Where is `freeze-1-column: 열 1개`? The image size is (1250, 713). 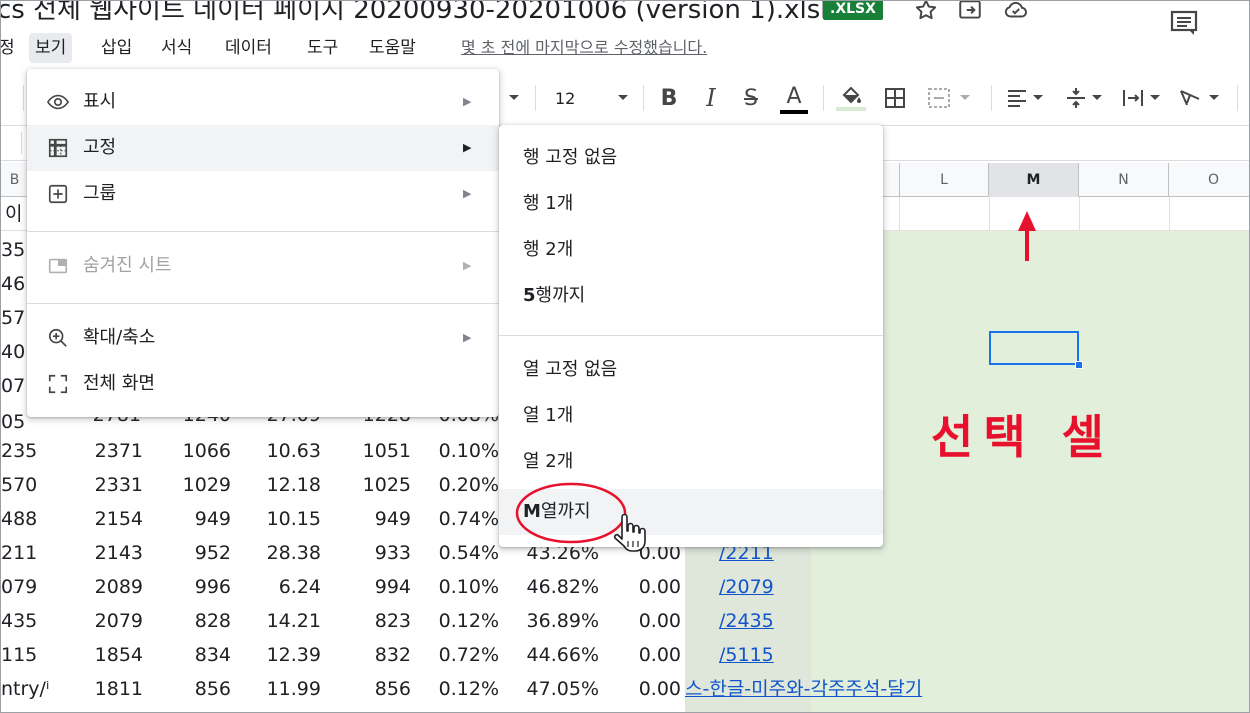 freeze-1-column: 열 1개 is located at coordinates (691, 416).